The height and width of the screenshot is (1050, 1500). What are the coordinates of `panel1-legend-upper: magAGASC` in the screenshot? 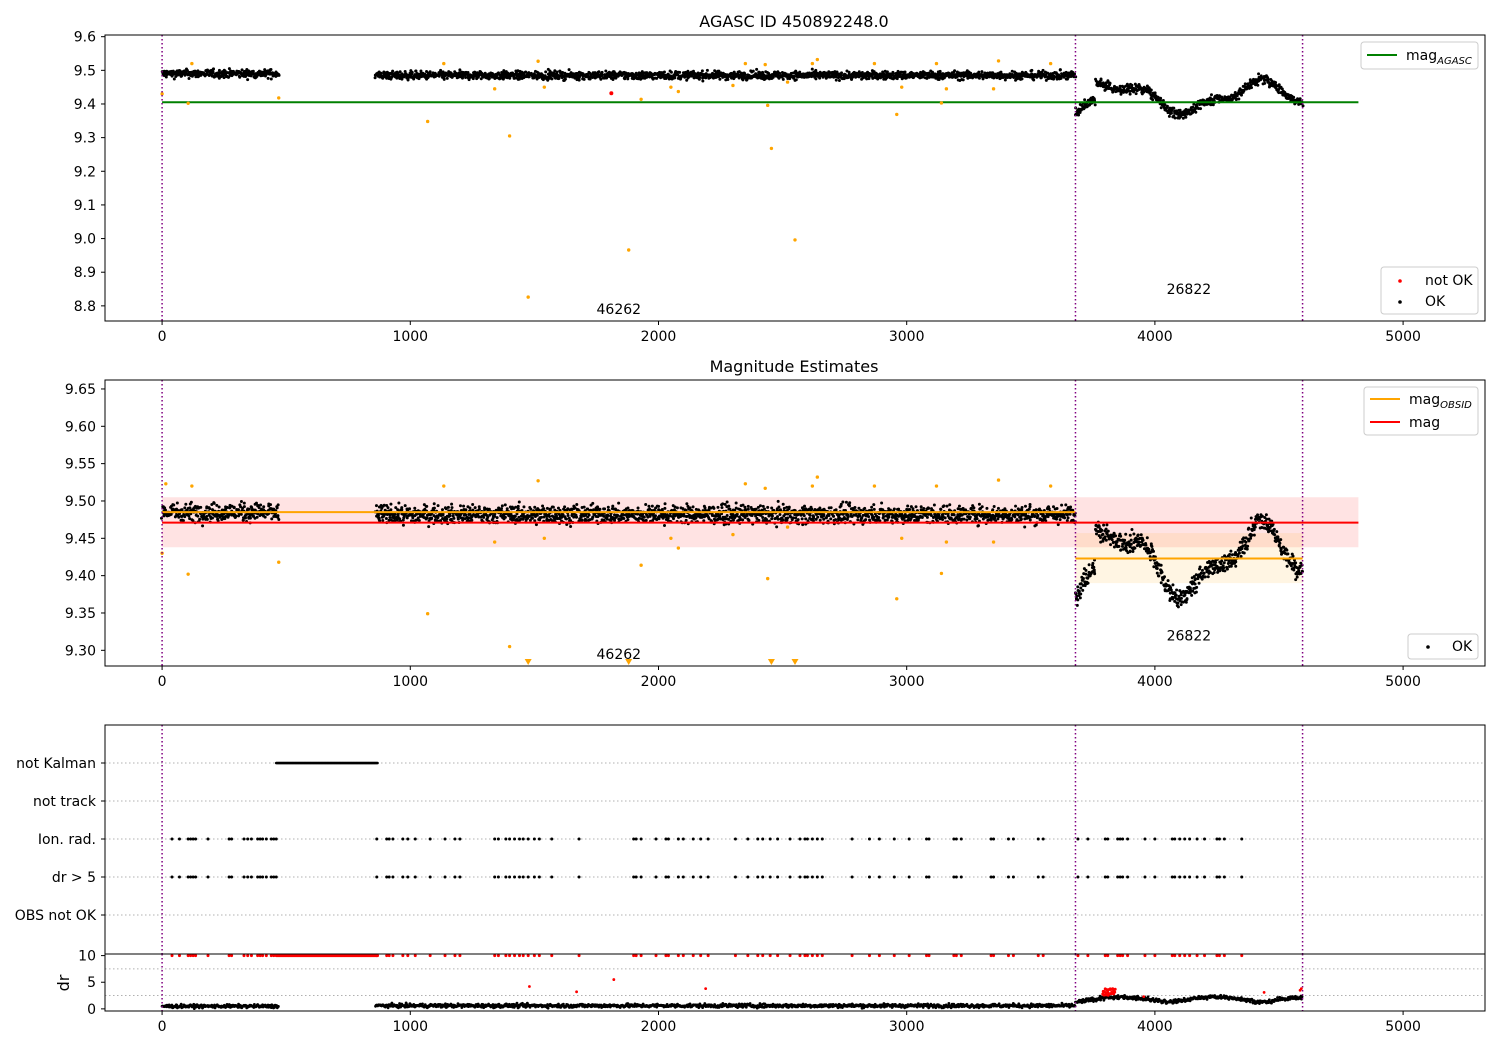 It's located at (1419, 55).